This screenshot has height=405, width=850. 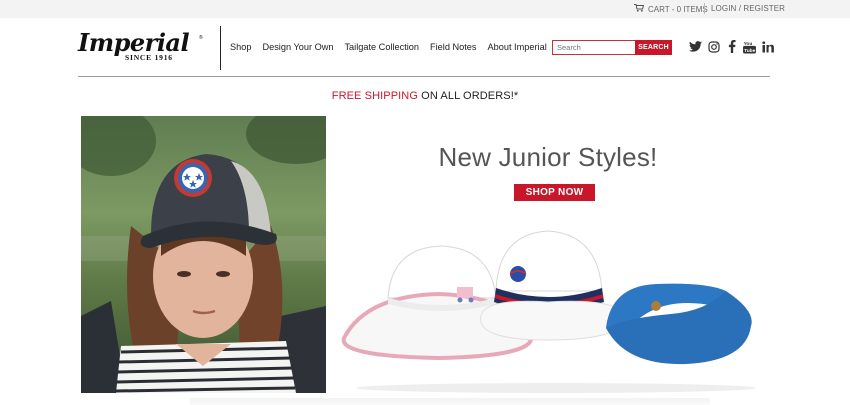 I want to click on promo-banner: FREE SHIPPING ON ALL ORDERS!*, so click(x=425, y=96).